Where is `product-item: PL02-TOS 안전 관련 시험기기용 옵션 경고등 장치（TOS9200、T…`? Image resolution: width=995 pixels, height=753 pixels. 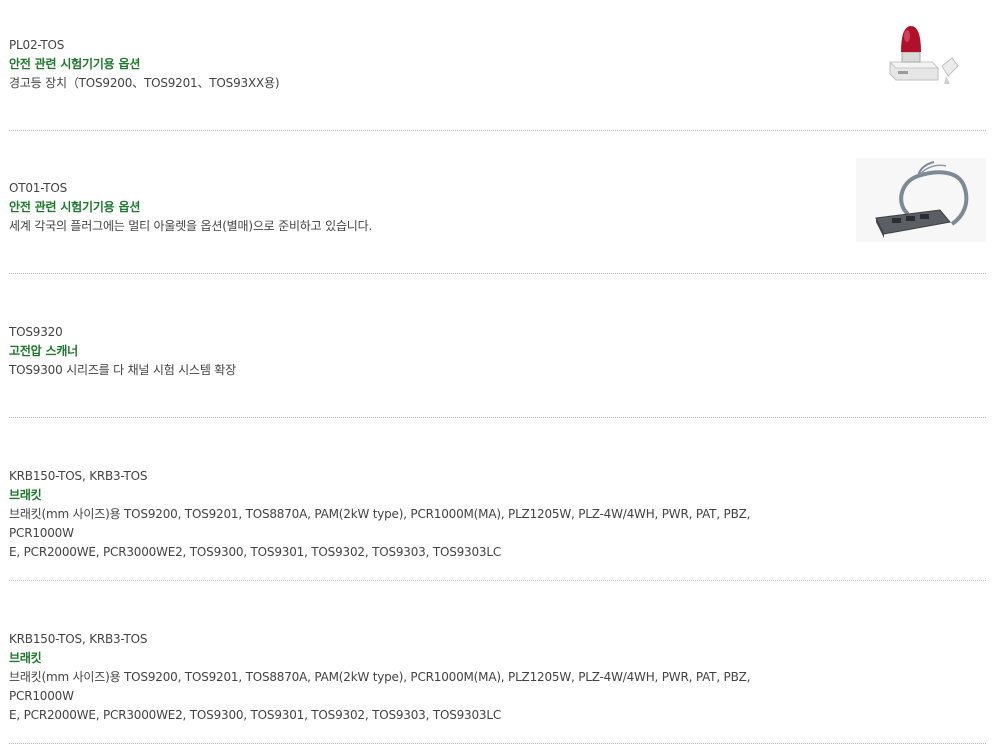
product-item: PL02-TOS 안전 관련 시험기기용 옵션 경고등 장치（TOS9200、T… is located at coordinates (497, 64).